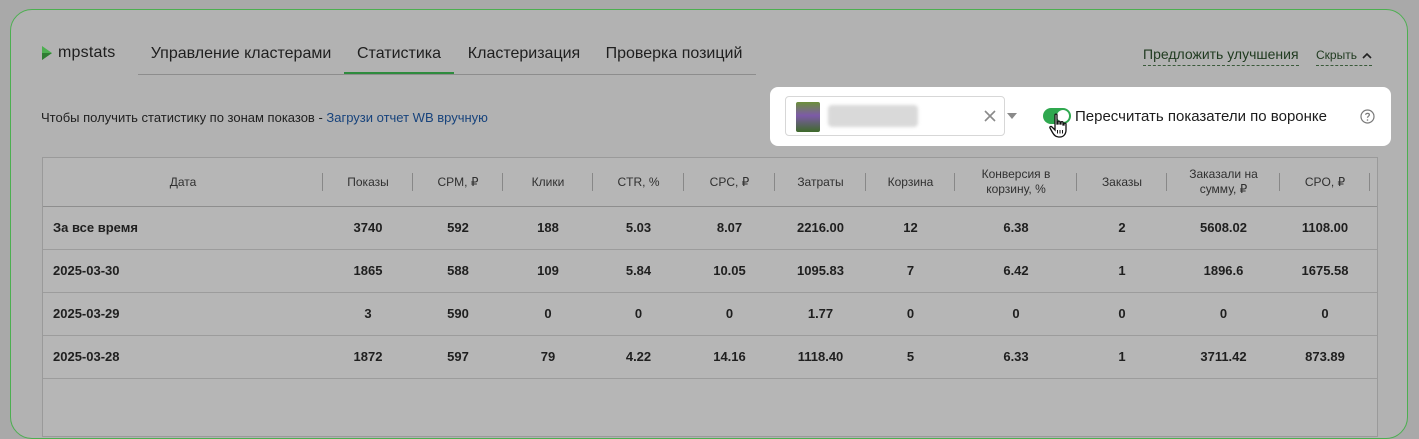 The width and height of the screenshot is (1419, 439). What do you see at coordinates (86, 313) in the screenshot?
I see `row-date-cell: 2025-03-29` at bounding box center [86, 313].